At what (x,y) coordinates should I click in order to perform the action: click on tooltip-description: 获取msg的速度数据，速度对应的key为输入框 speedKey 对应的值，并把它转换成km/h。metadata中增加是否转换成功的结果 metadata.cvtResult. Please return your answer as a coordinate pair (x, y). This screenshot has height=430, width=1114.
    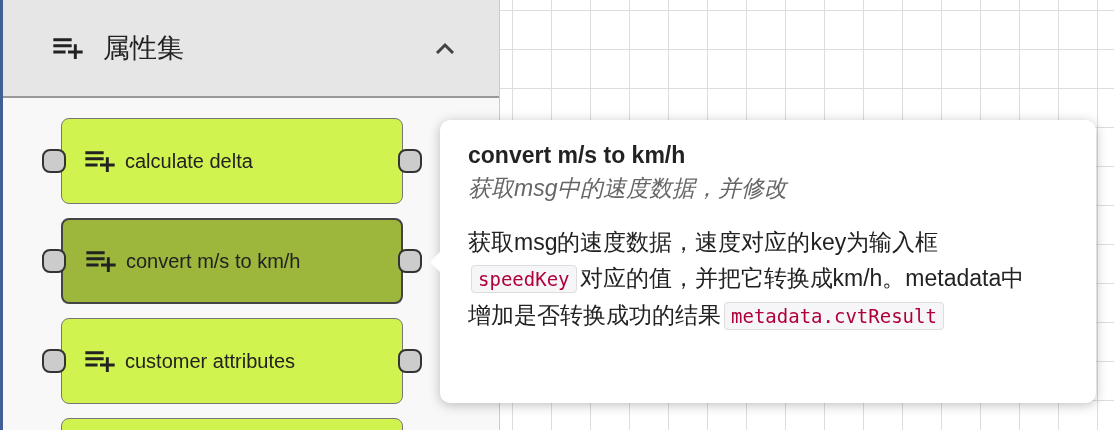
    Looking at the image, I should click on (747, 280).